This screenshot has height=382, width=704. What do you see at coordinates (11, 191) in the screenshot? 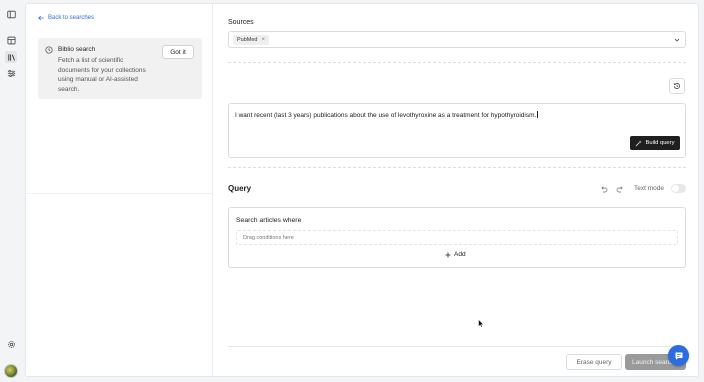
I see `icon-rail` at bounding box center [11, 191].